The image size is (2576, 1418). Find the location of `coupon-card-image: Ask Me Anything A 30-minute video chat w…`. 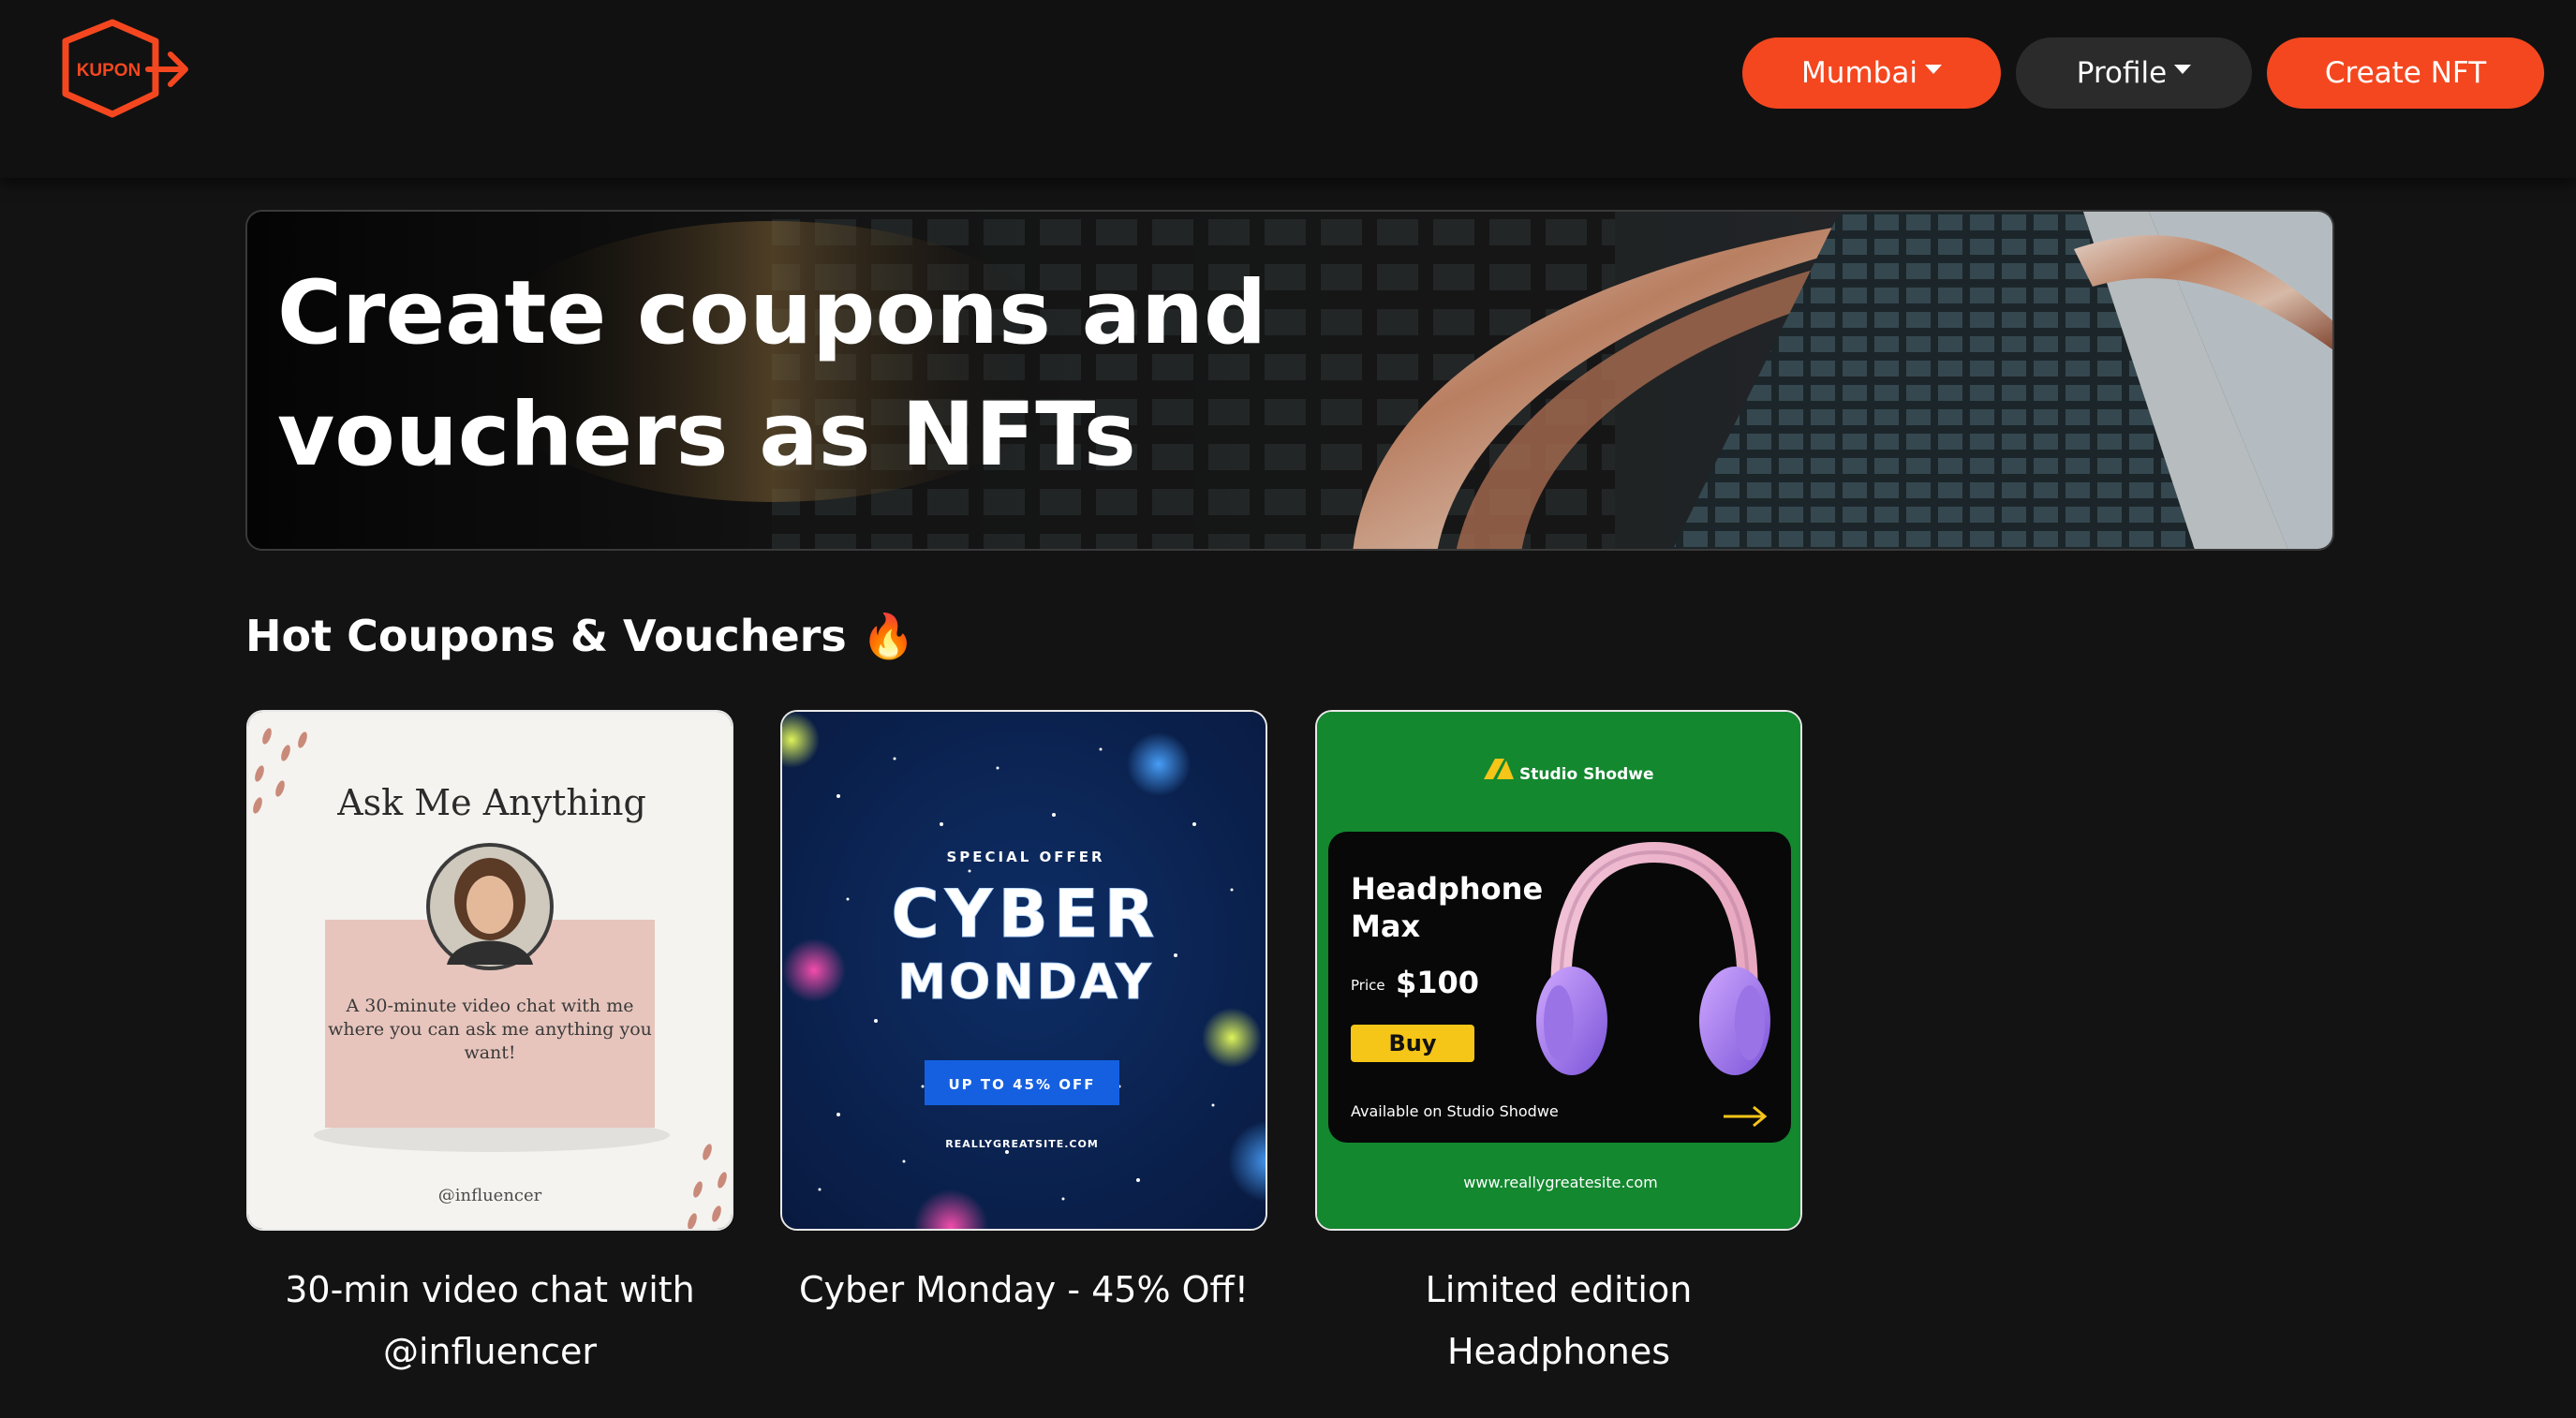

coupon-card-image: Ask Me Anything A 30-minute video chat w… is located at coordinates (490, 970).